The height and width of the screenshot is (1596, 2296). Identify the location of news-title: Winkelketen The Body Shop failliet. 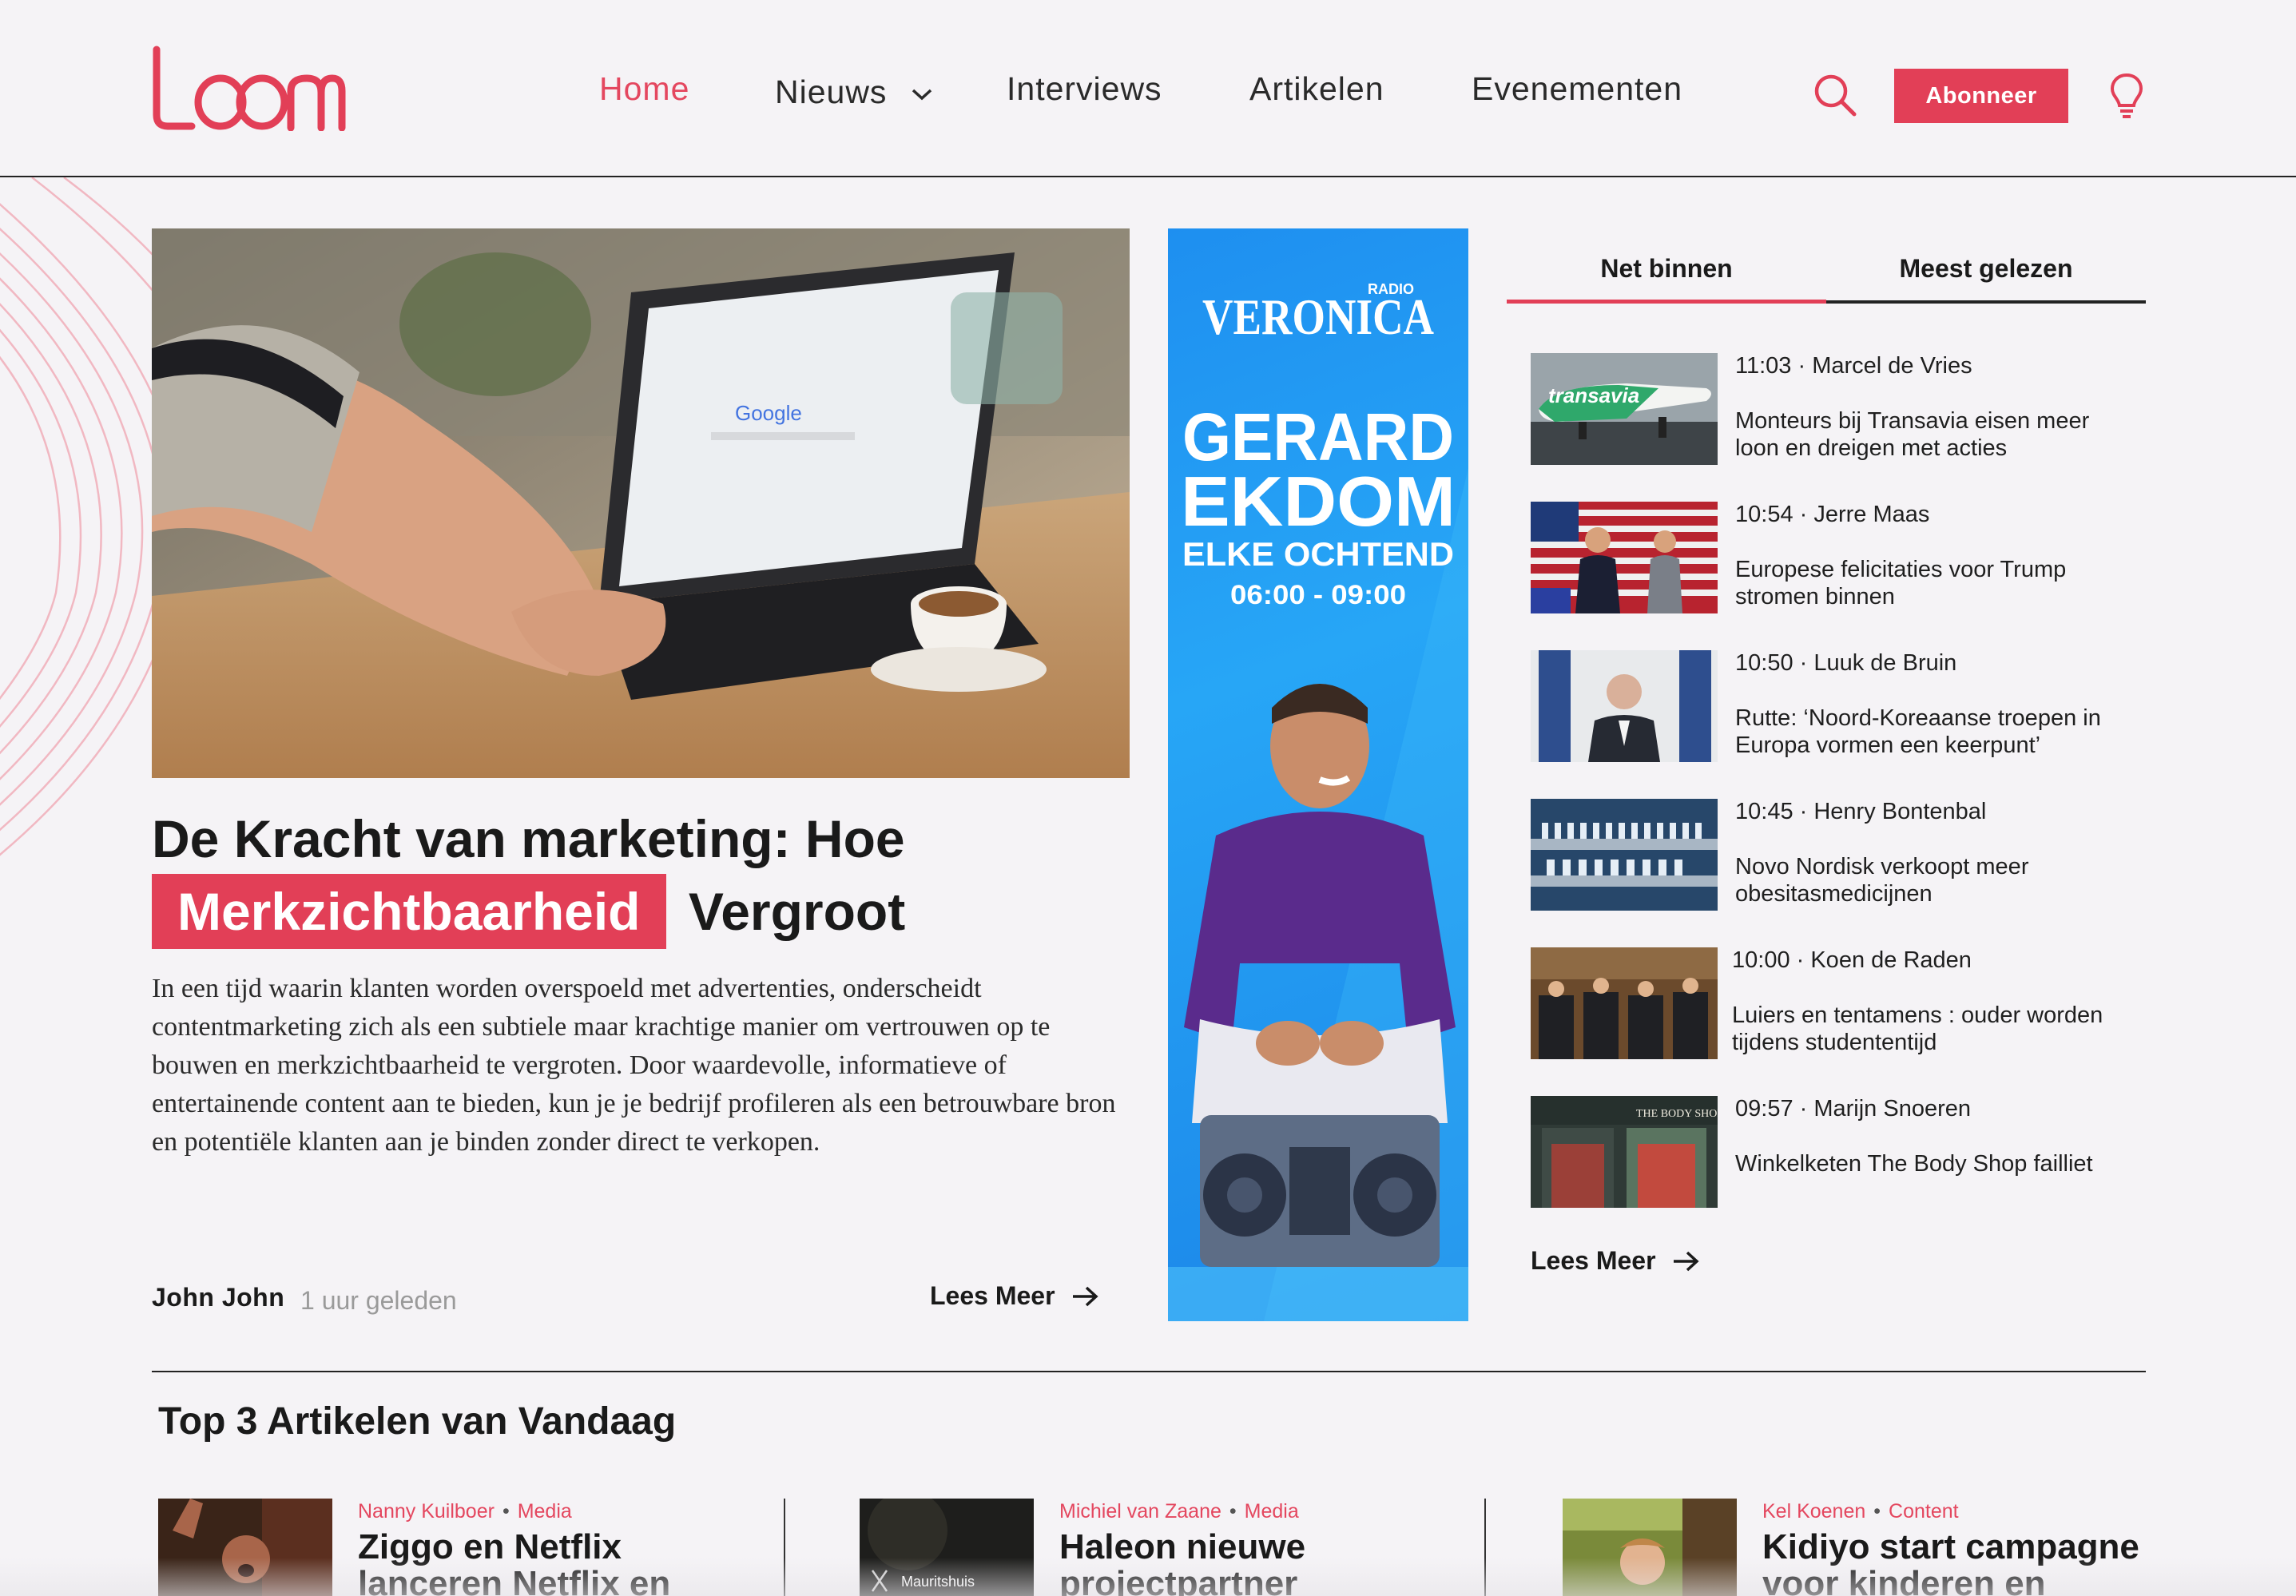
(1914, 1164).